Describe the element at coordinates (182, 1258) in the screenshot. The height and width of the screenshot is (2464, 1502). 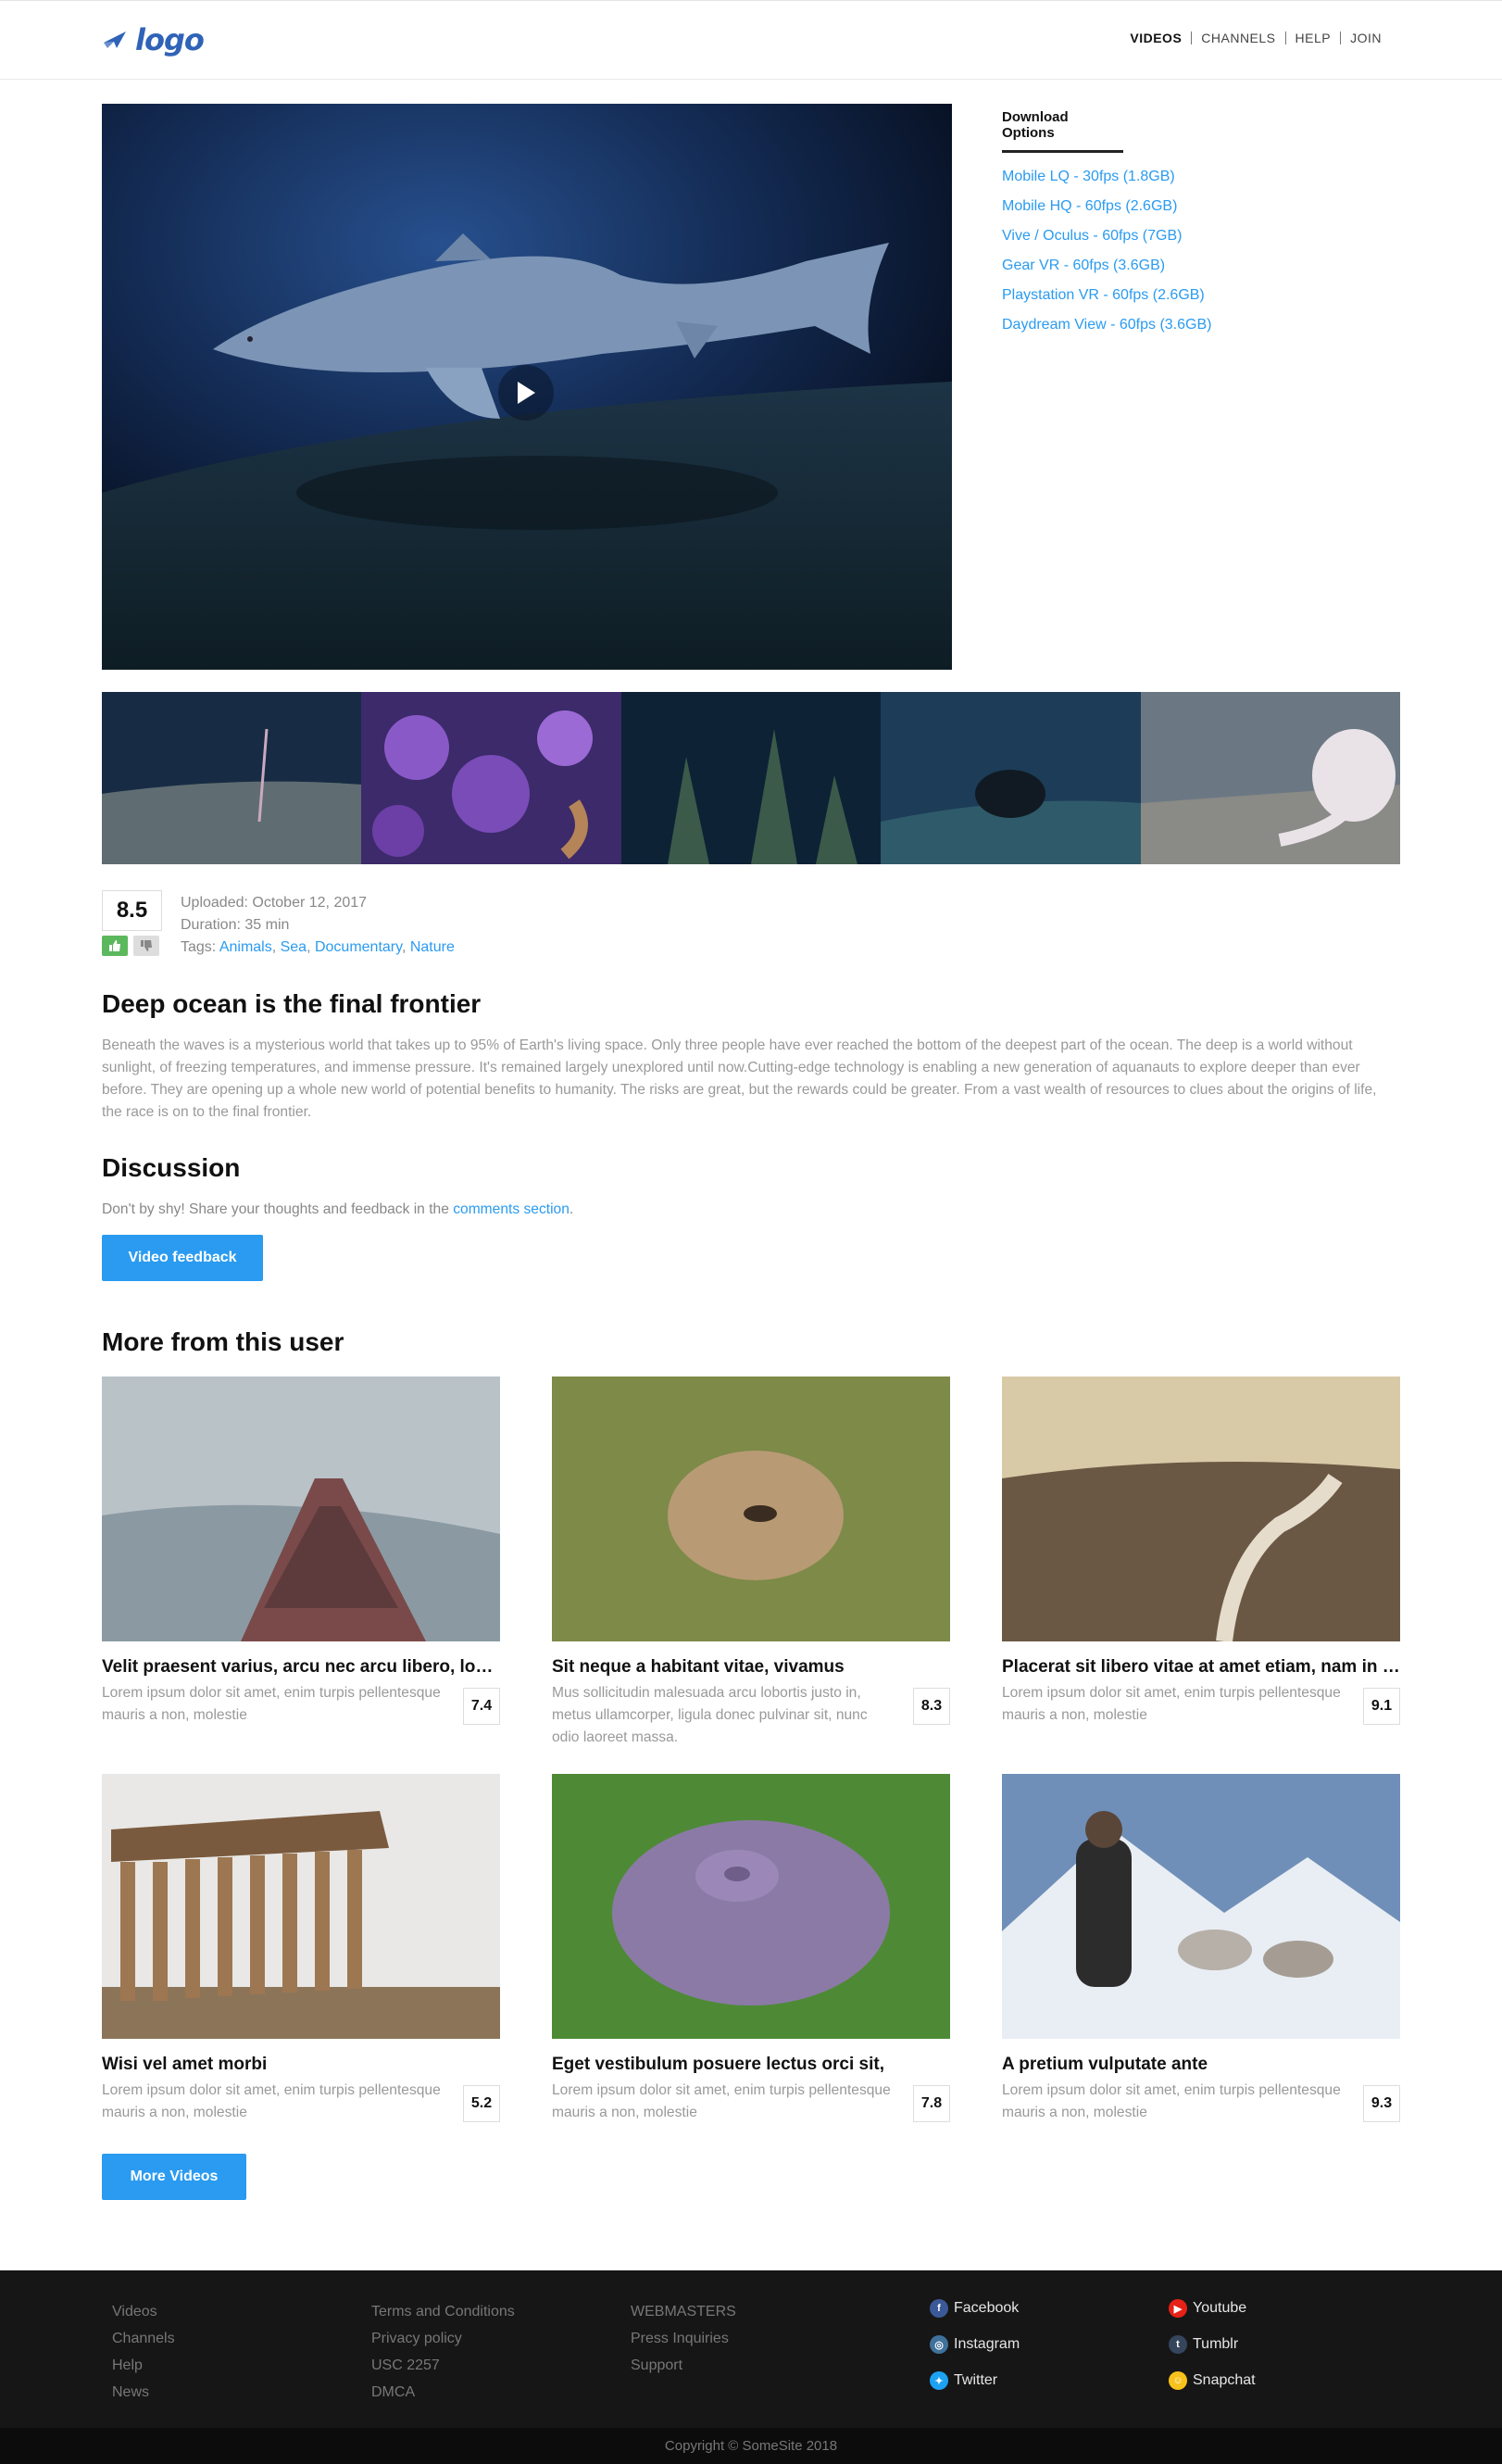
I see `video-feedback-button: Video feedback` at that location.